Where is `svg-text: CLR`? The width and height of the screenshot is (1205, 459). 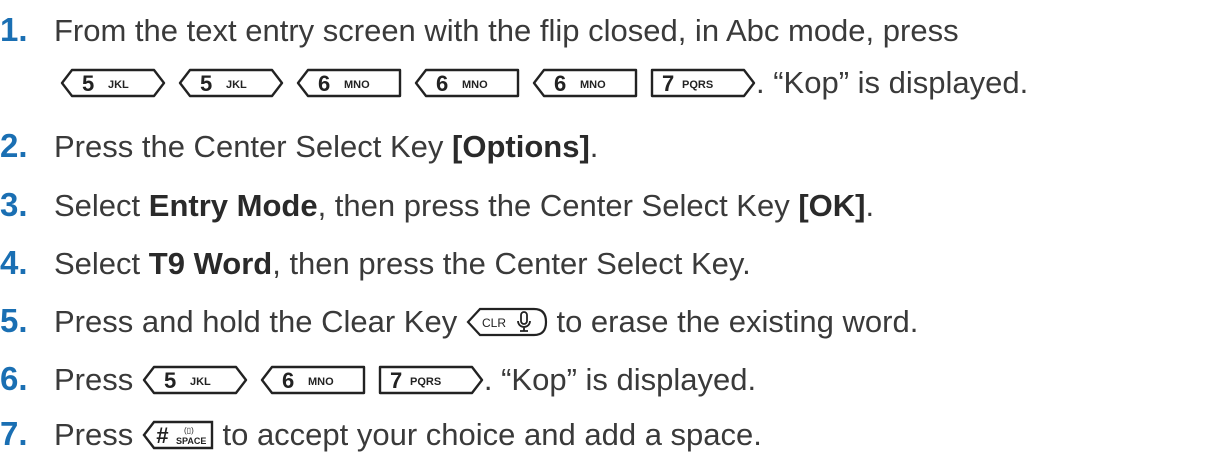 svg-text: CLR is located at coordinates (494, 323).